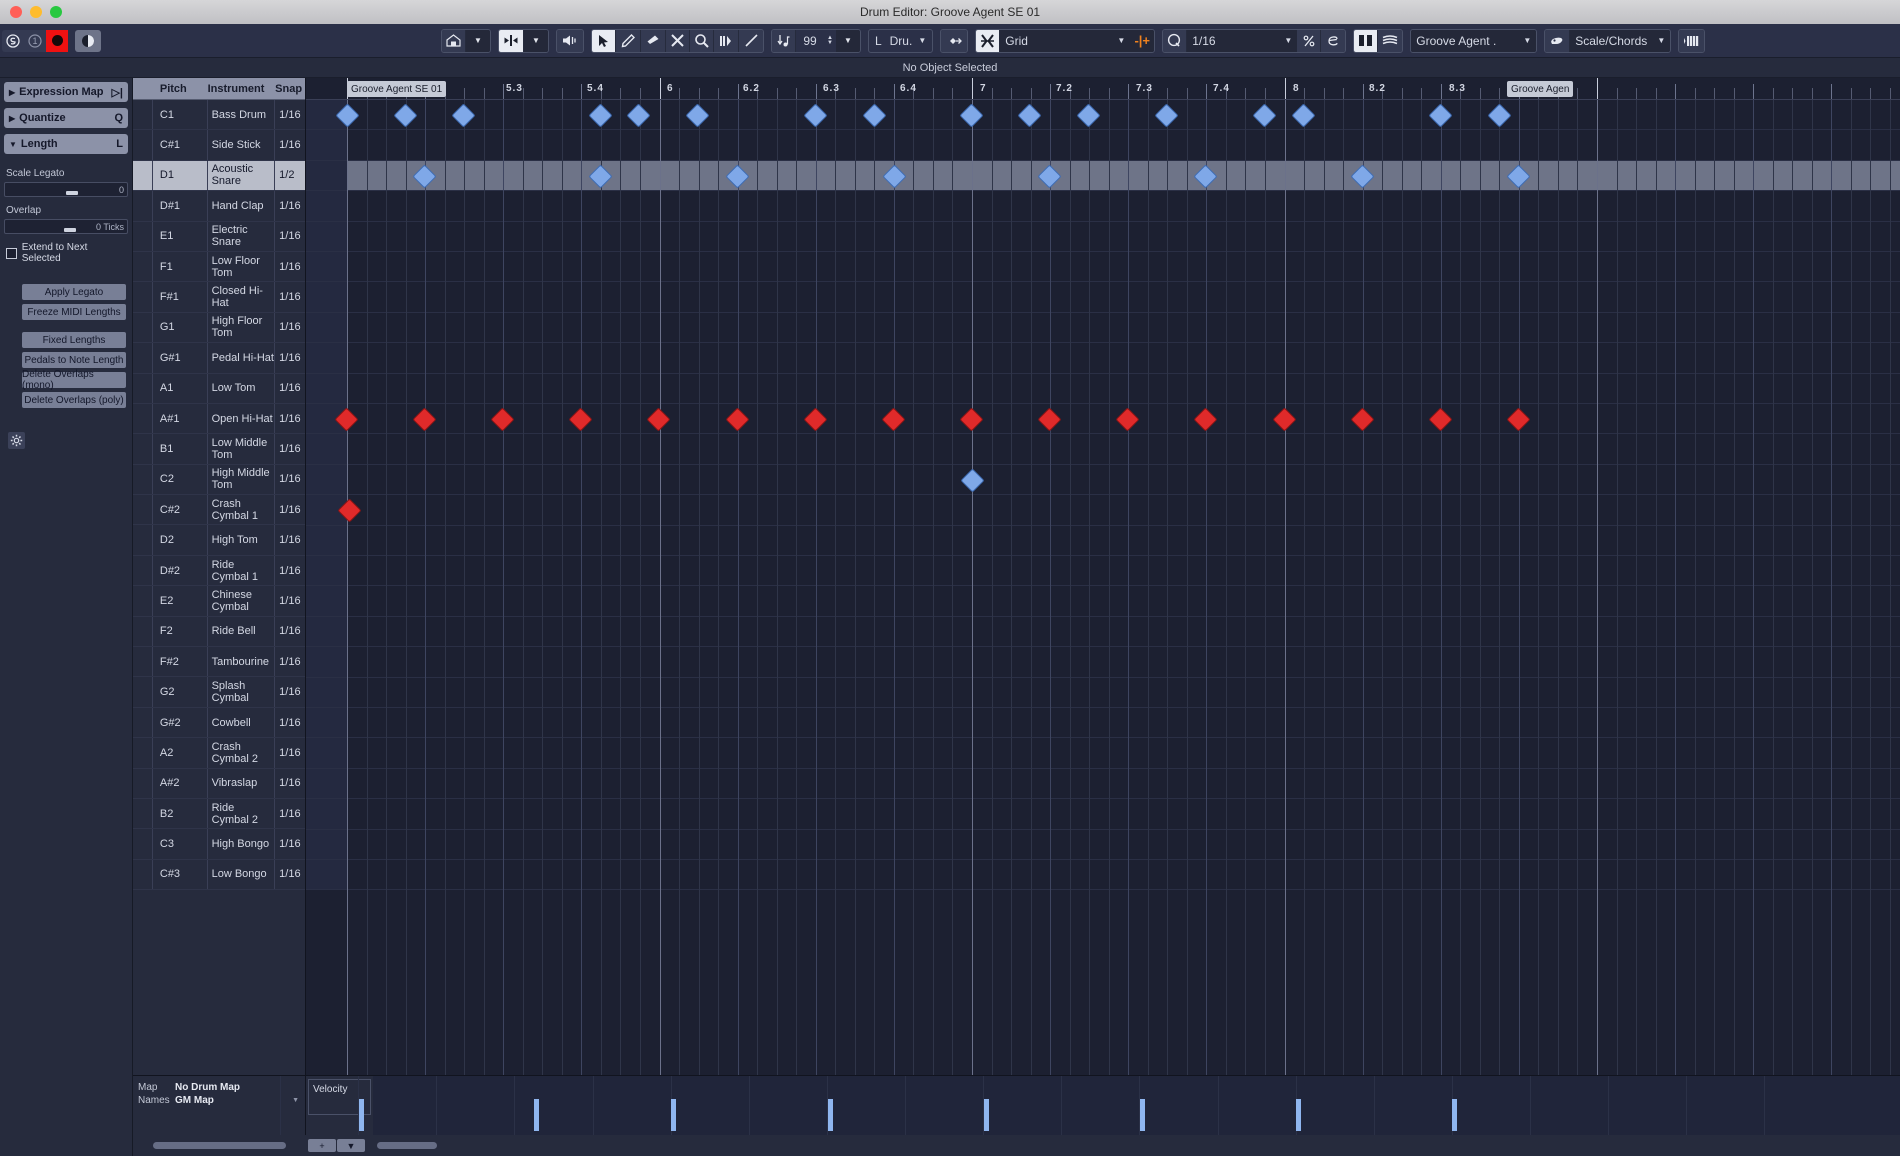 The image size is (1900, 1156). What do you see at coordinates (925, 40) in the screenshot?
I see `length-caret: ▼` at bounding box center [925, 40].